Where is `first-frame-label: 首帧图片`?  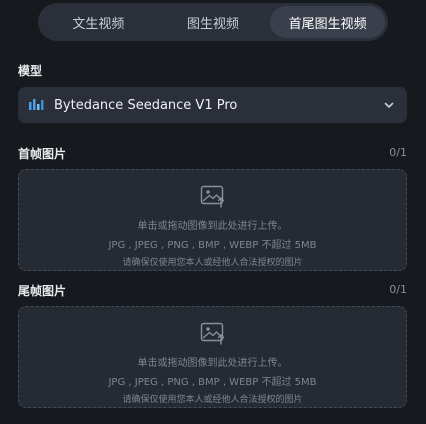
first-frame-label: 首帧图片 is located at coordinates (42, 154).